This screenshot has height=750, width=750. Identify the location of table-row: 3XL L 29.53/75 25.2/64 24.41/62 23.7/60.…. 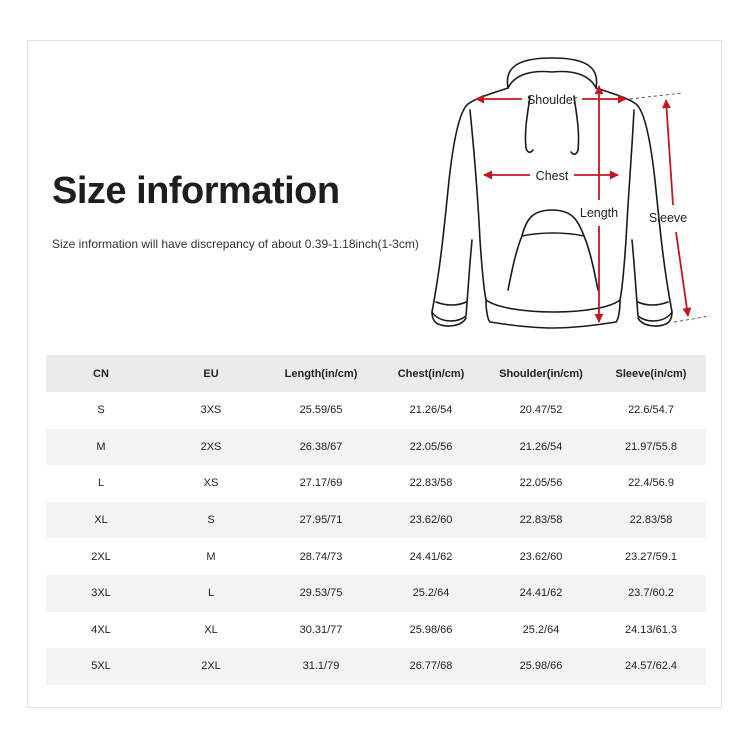
(376, 593).